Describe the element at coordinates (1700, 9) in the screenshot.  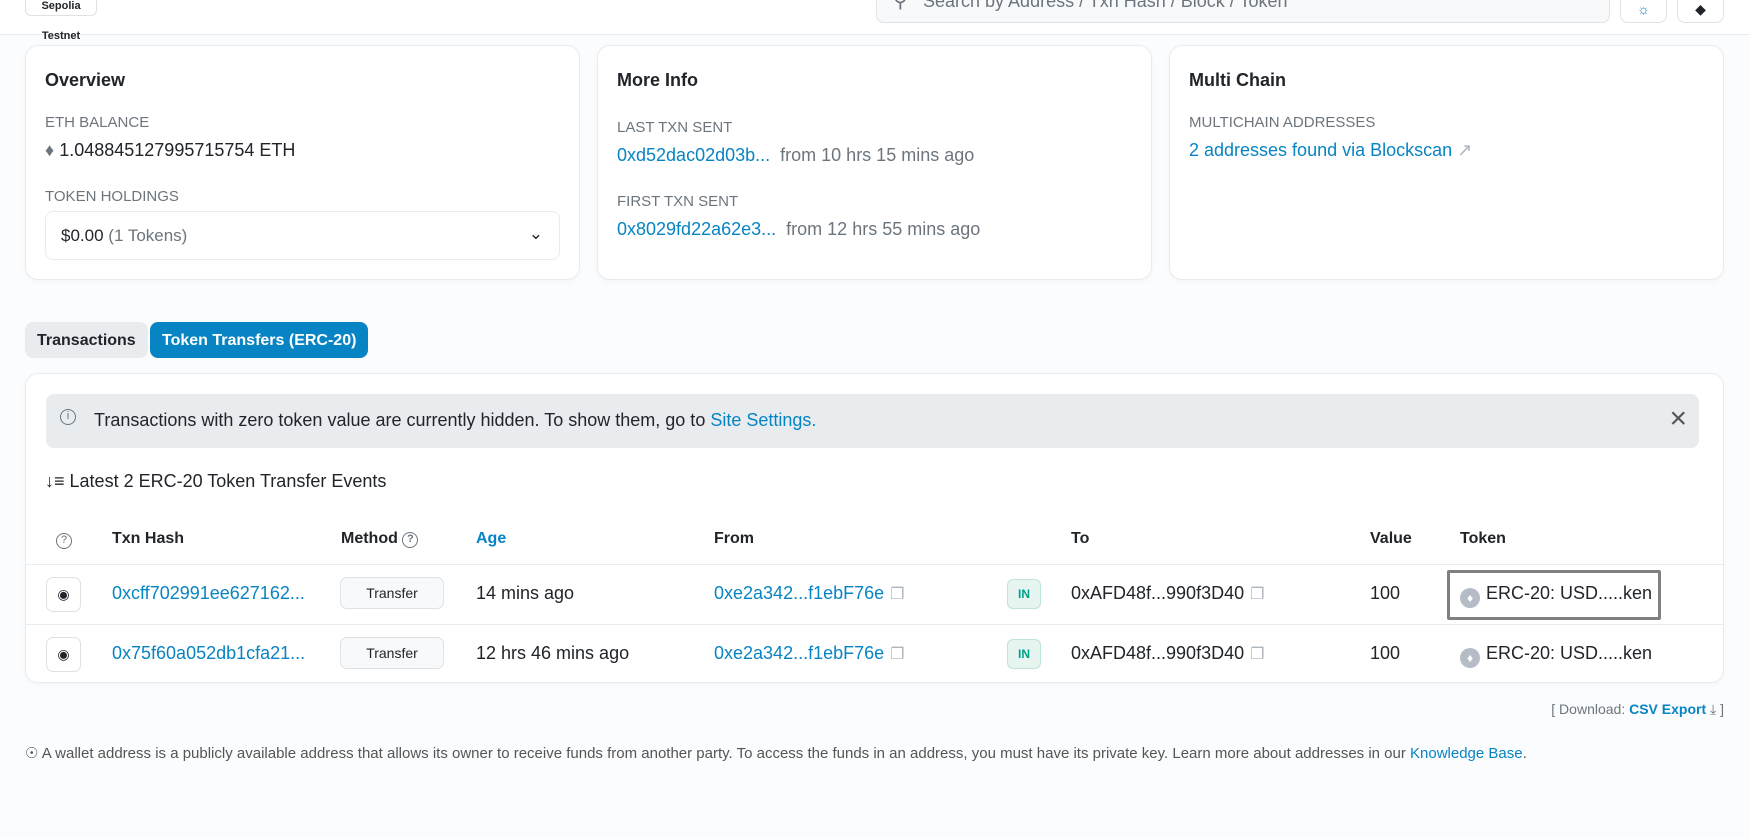
I see `ethereum-icon: ◆` at that location.